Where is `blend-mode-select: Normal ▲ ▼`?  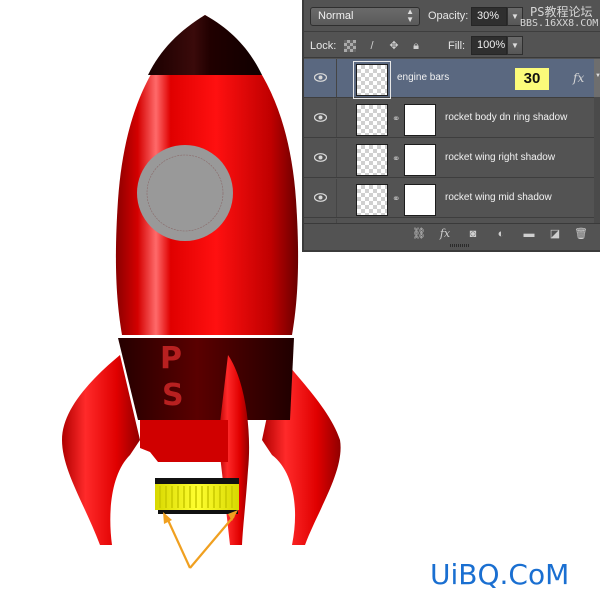 blend-mode-select: Normal ▲ ▼ is located at coordinates (365, 16).